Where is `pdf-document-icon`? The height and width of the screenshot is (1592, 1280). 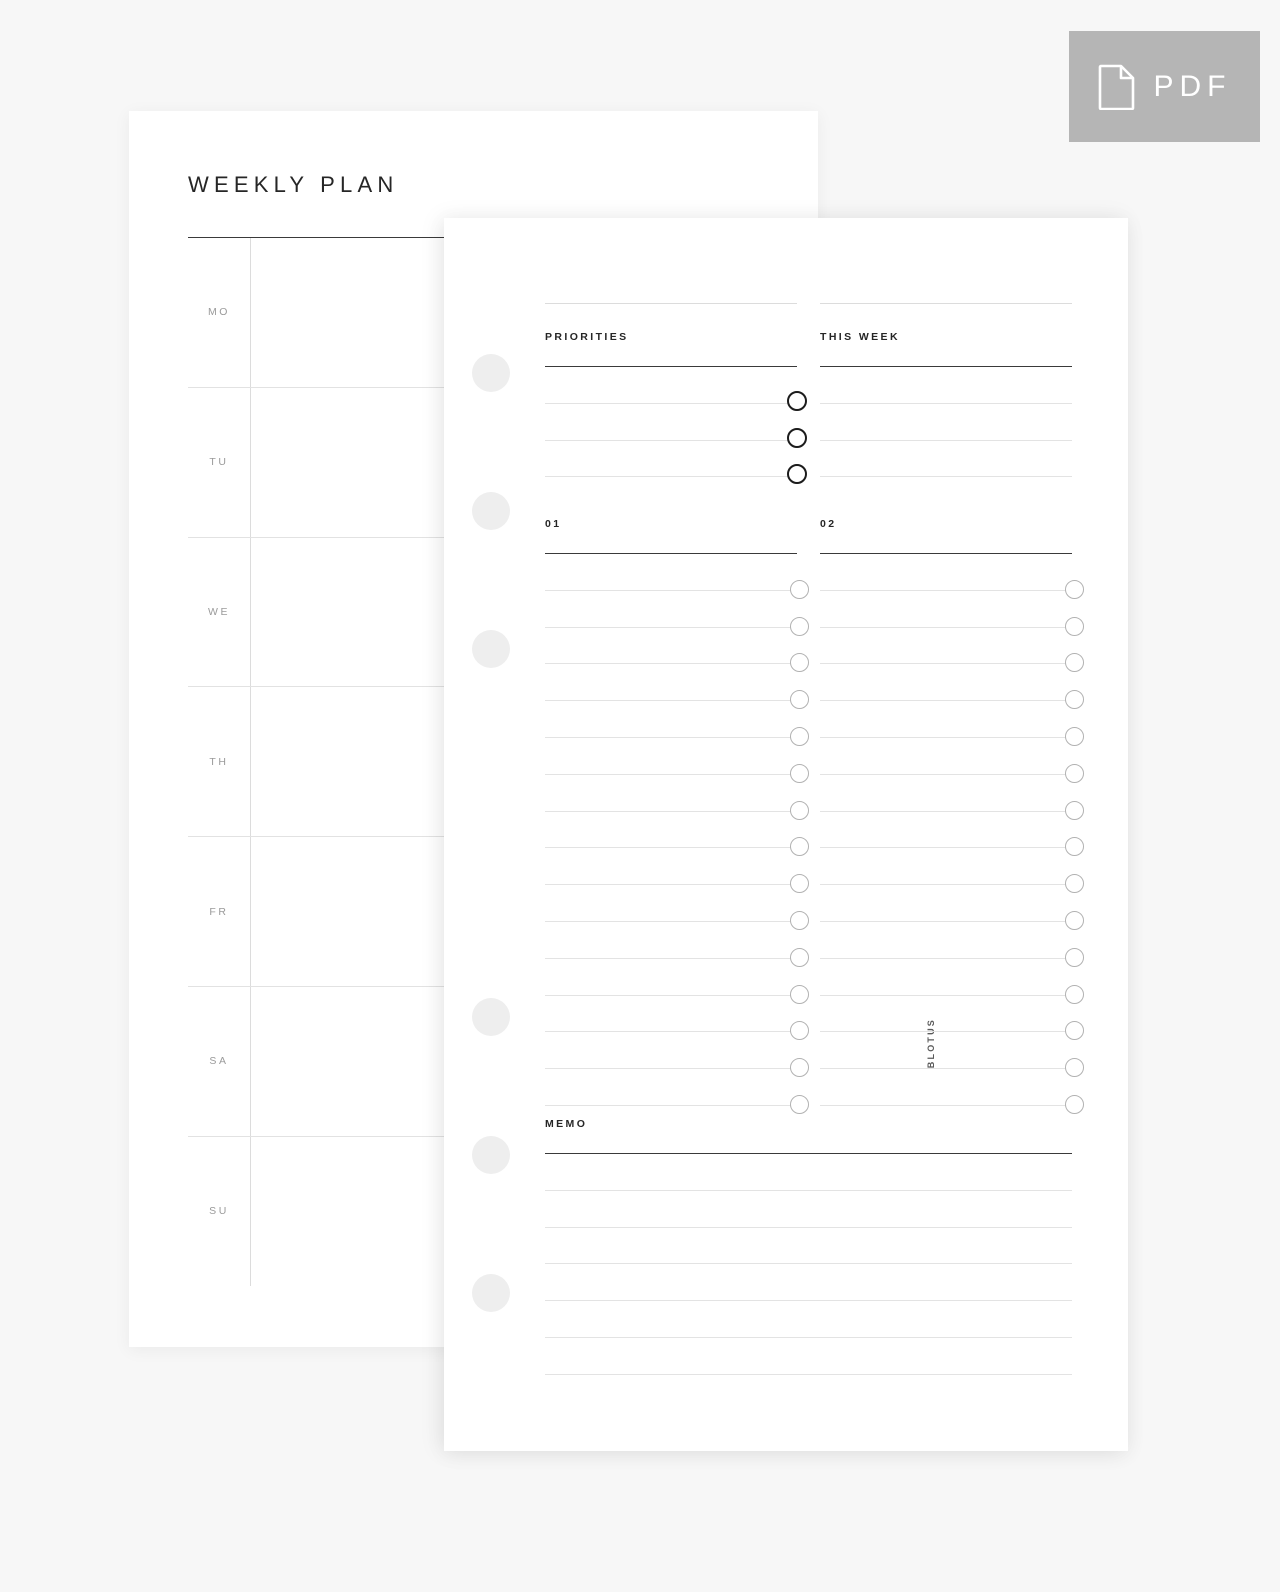 pdf-document-icon is located at coordinates (1116, 87).